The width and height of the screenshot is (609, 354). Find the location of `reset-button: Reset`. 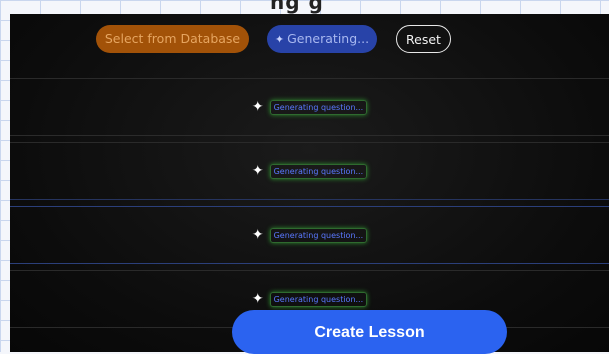

reset-button: Reset is located at coordinates (423, 39).